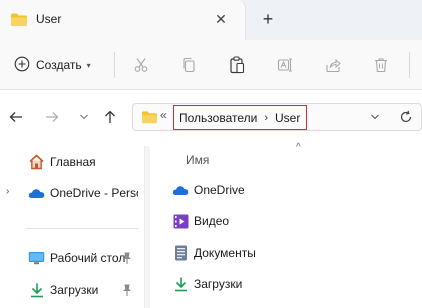 The image size is (422, 308). I want to click on tab-bar: User ✕ +, so click(211, 20).